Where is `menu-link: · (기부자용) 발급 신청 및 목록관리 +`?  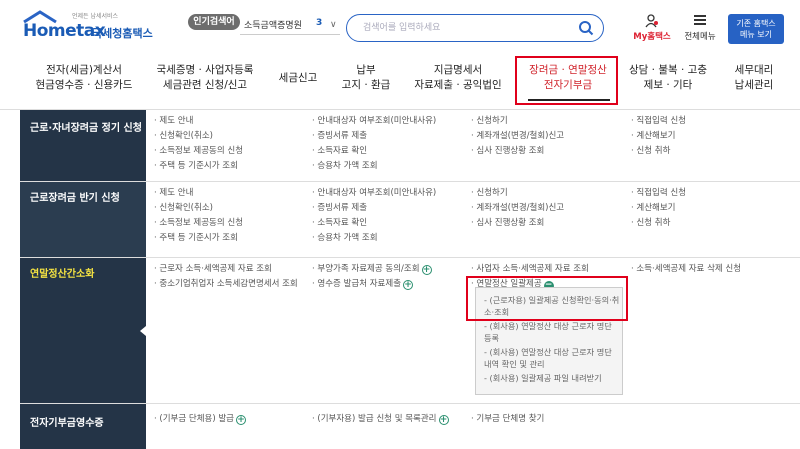
menu-link: · (기부자용) 발급 신청 및 목록관리 + is located at coordinates (380, 419).